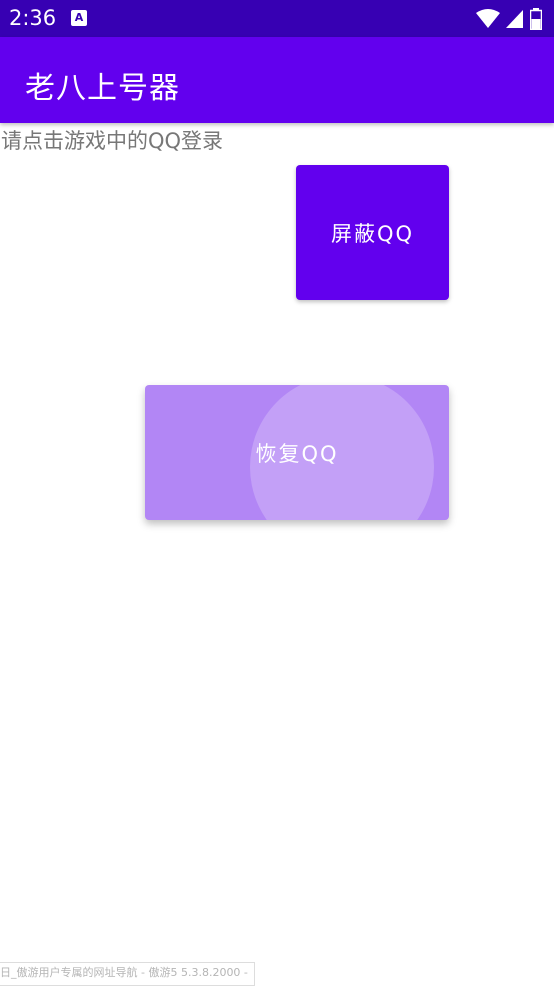  I want to click on battery-icon, so click(536, 19).